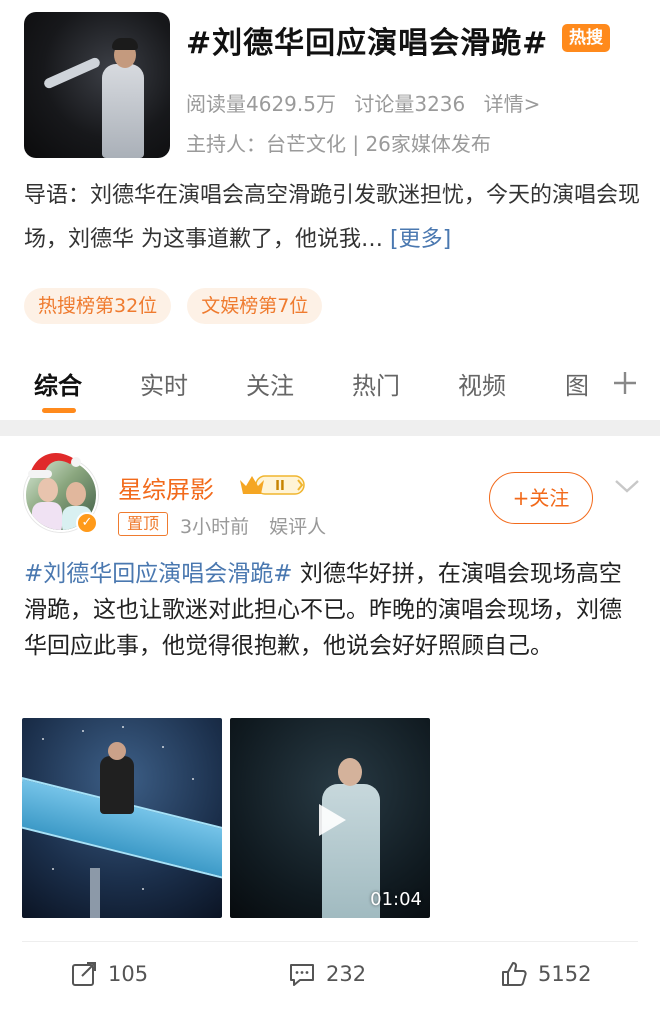 Image resolution: width=660 pixels, height=1013 pixels. What do you see at coordinates (512, 104) in the screenshot?
I see `details-link: 详情>` at bounding box center [512, 104].